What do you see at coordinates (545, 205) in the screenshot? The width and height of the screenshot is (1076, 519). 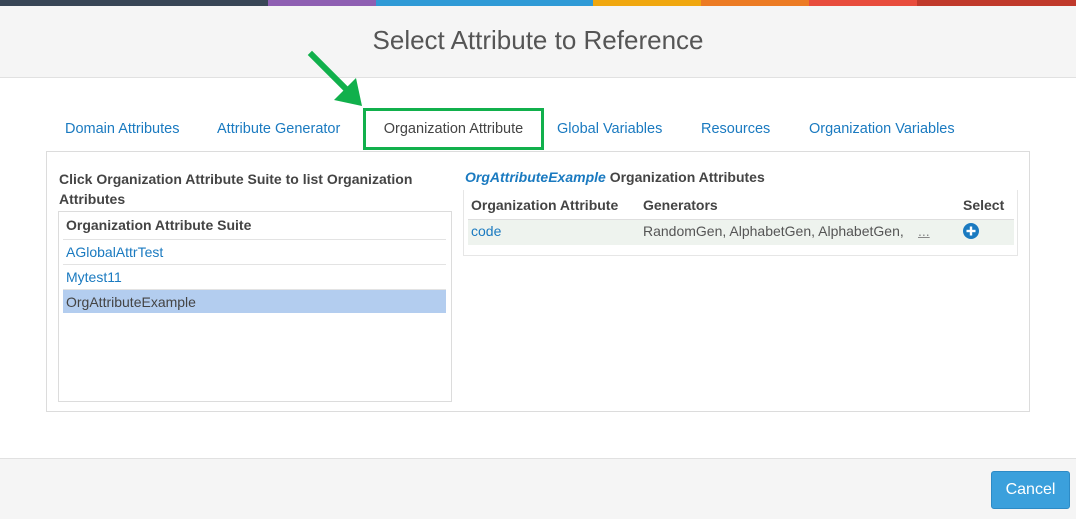 I see `column-header-attribute: Organization Attribute` at bounding box center [545, 205].